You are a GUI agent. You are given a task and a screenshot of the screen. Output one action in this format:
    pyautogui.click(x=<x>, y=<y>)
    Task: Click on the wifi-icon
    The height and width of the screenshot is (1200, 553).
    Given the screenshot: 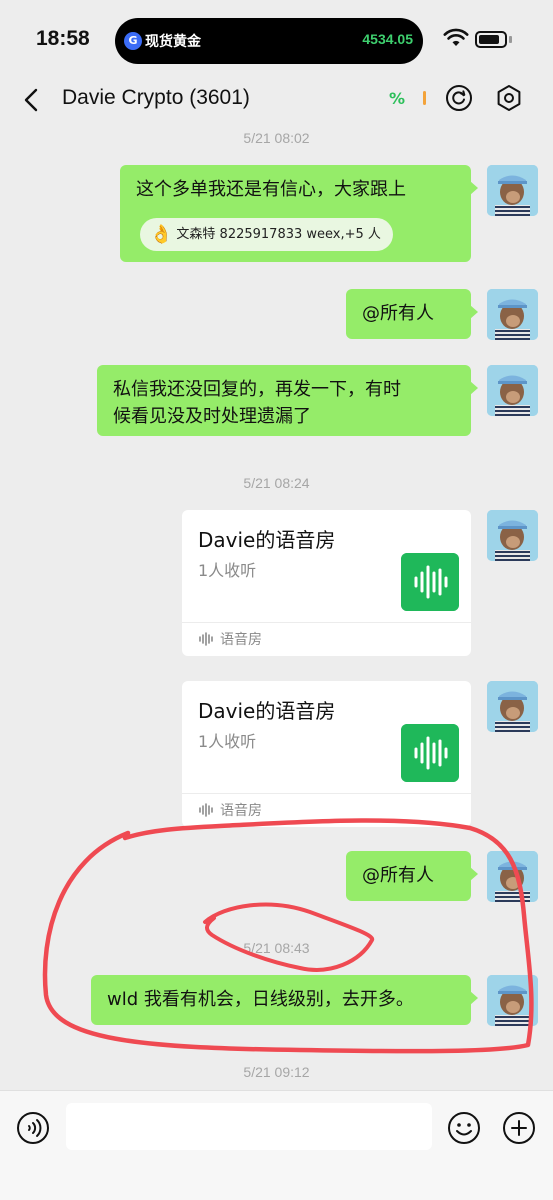 What is the action you would take?
    pyautogui.click(x=456, y=37)
    